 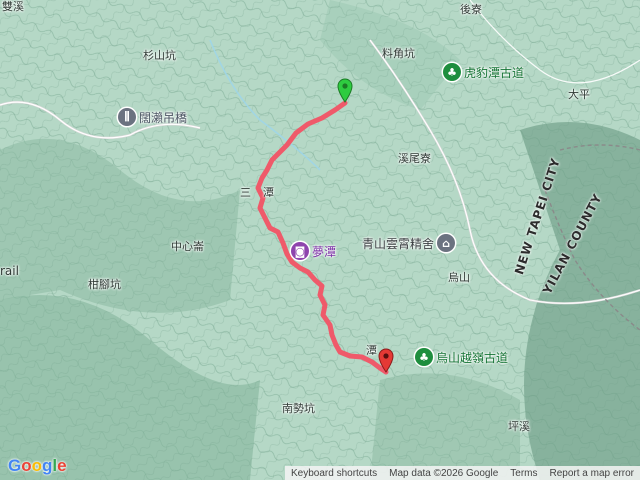 What do you see at coordinates (324, 226) in the screenshot?
I see `route-layer` at bounding box center [324, 226].